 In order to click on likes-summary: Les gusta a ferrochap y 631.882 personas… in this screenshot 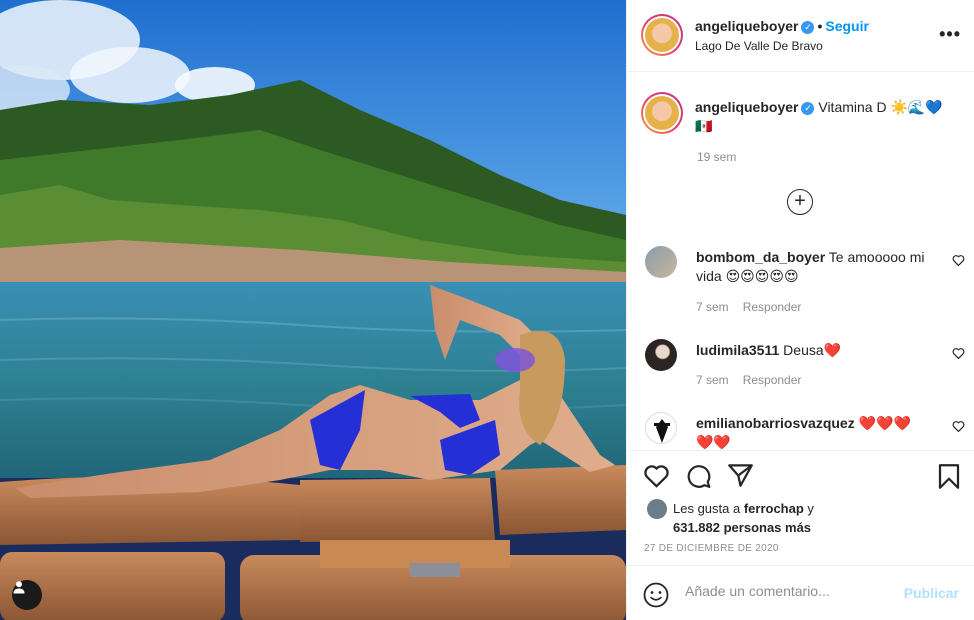, I will do `click(743, 518)`.